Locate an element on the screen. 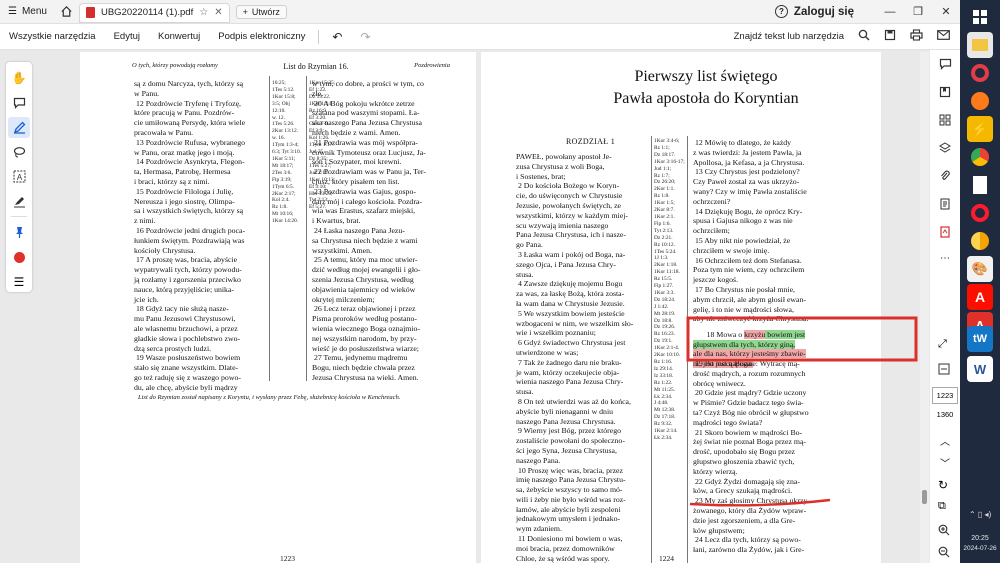  chevron-up-icon: ︿ is located at coordinates (945, 440).